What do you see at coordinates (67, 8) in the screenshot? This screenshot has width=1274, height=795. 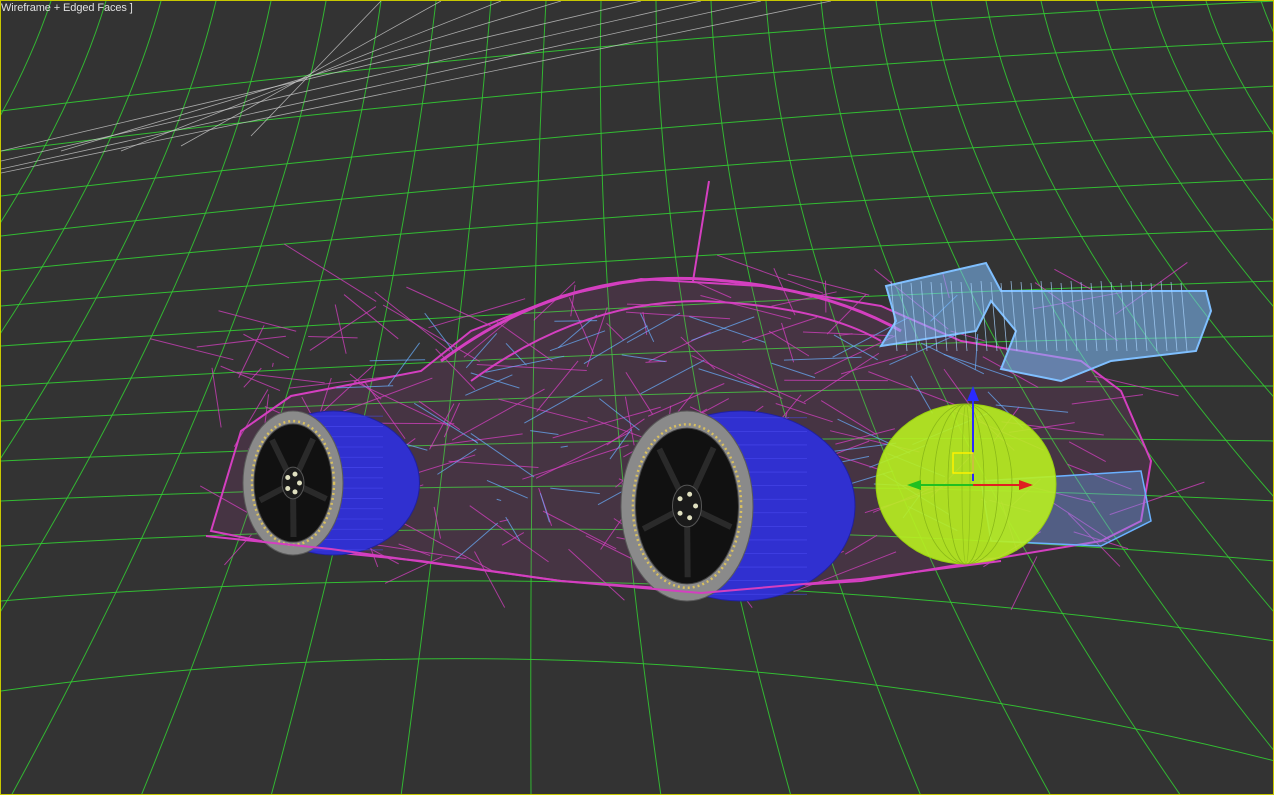 I see `viewport-shading-label: Wireframe + Edged Faces ]` at bounding box center [67, 8].